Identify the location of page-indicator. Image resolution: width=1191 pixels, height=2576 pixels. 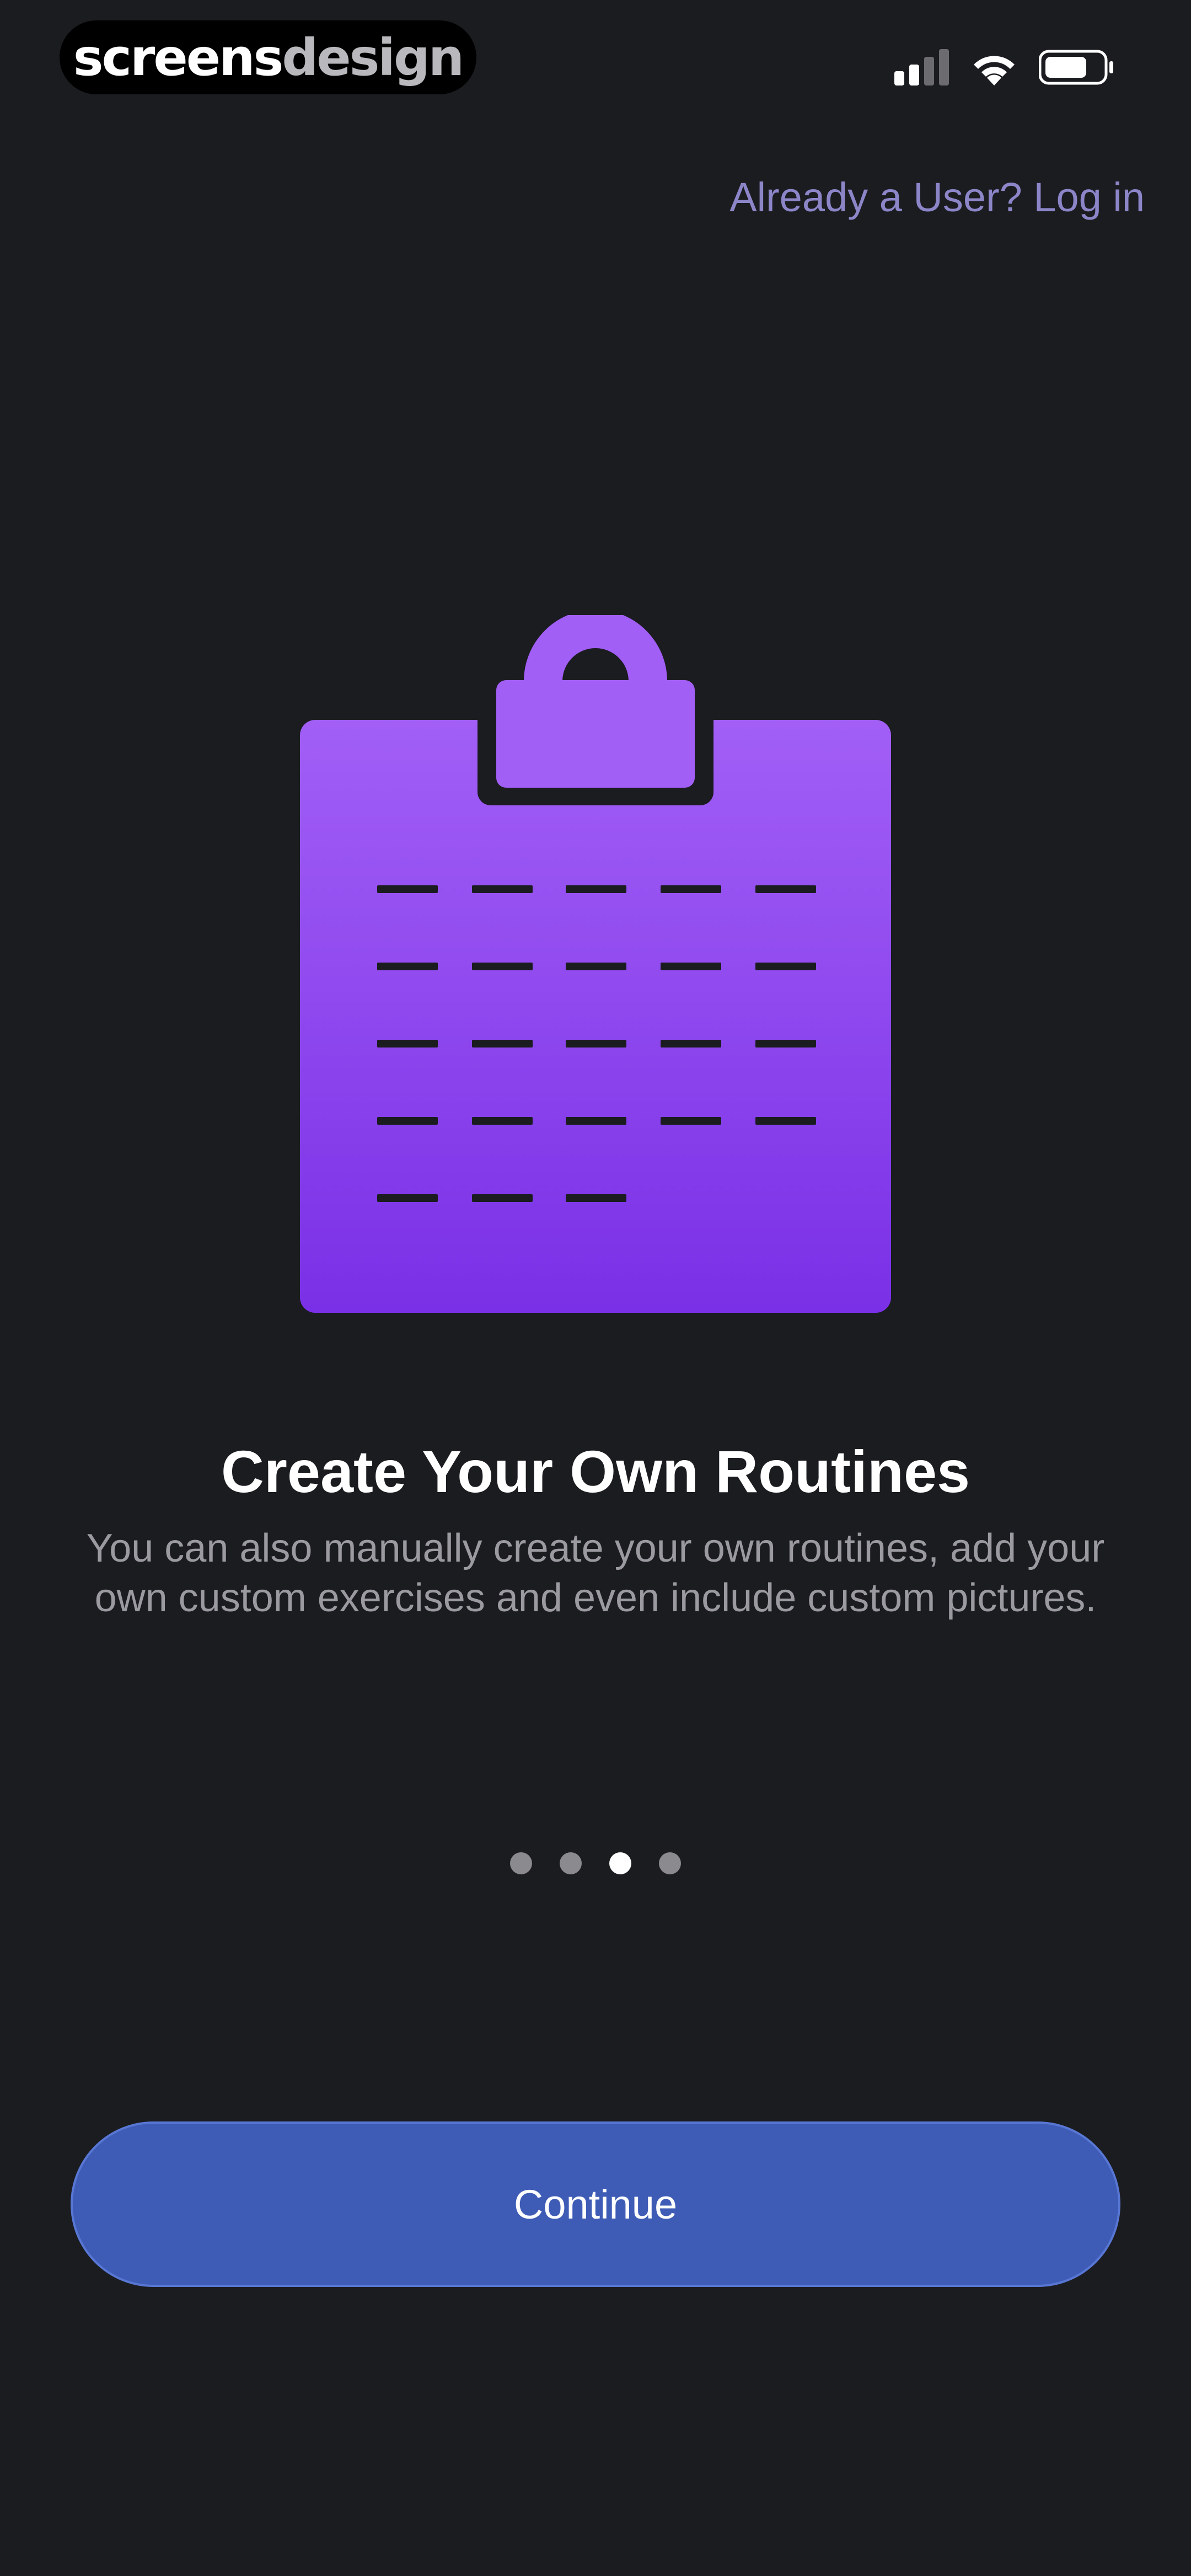
(595, 1863).